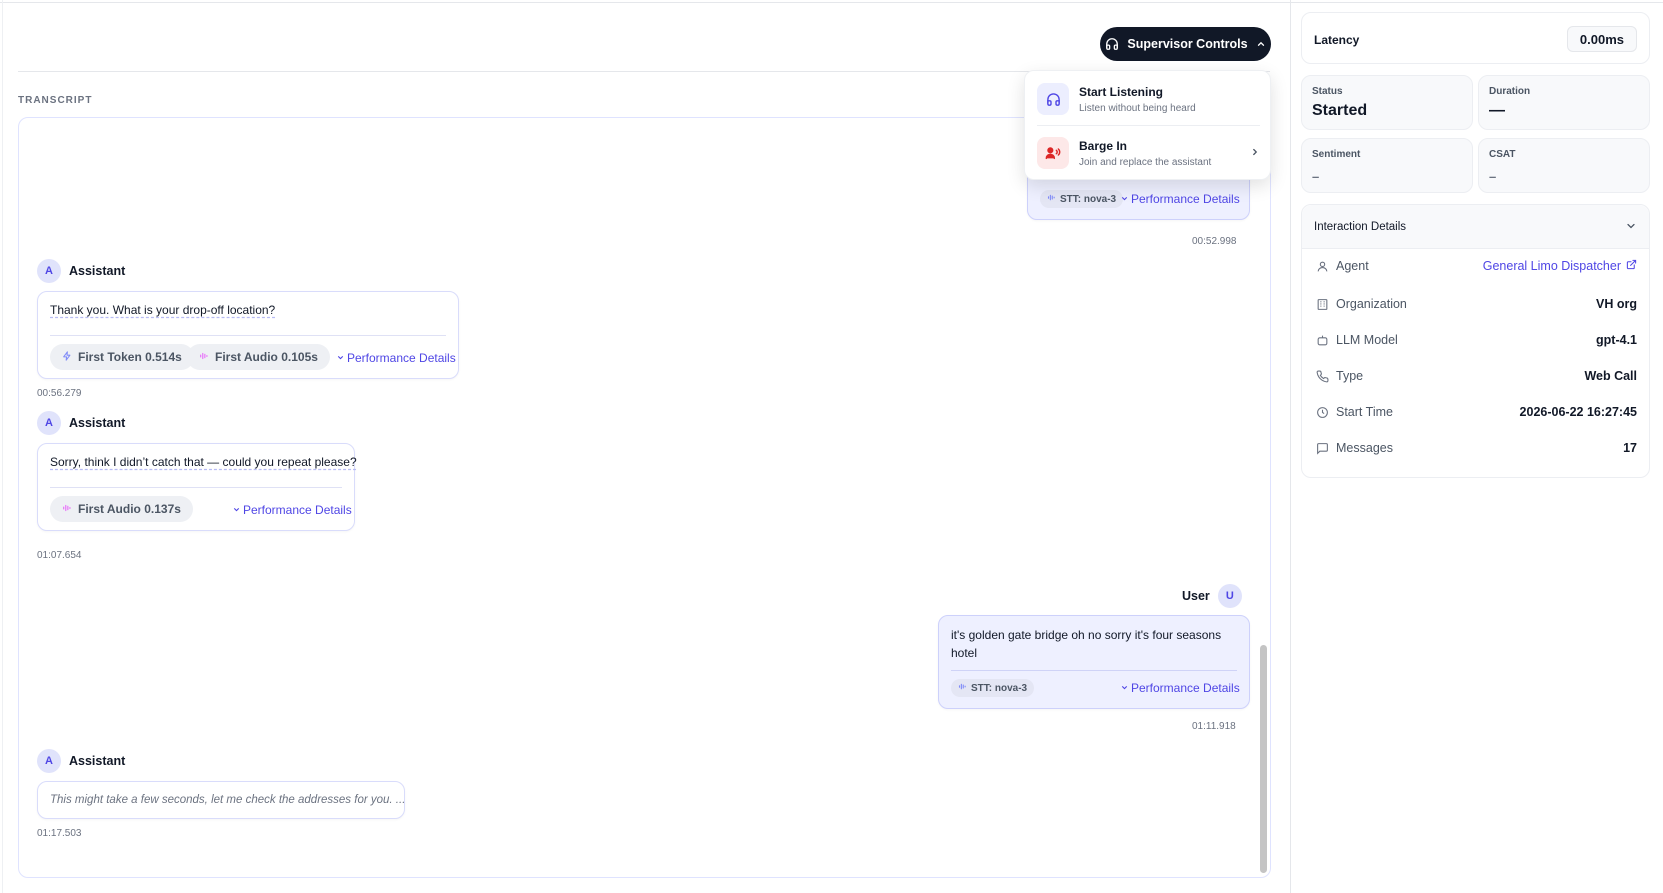 Image resolution: width=1663 pixels, height=893 pixels. Describe the element at coordinates (1212, 596) in the screenshot. I see `message-header: User U` at that location.